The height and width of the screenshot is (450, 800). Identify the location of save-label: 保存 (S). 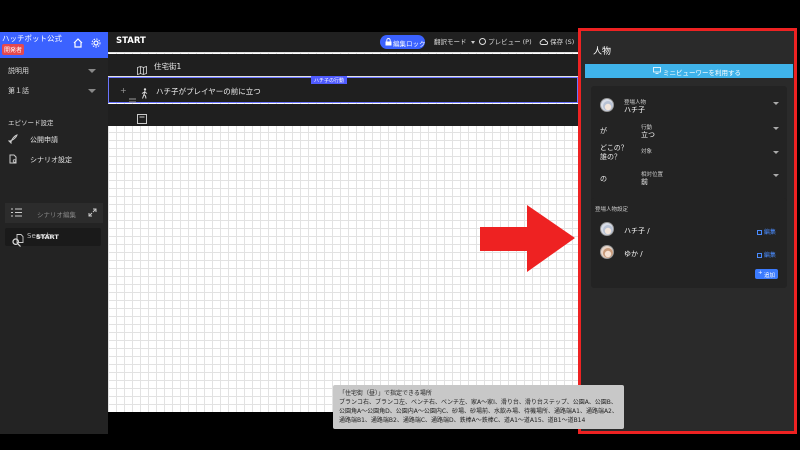
(562, 42).